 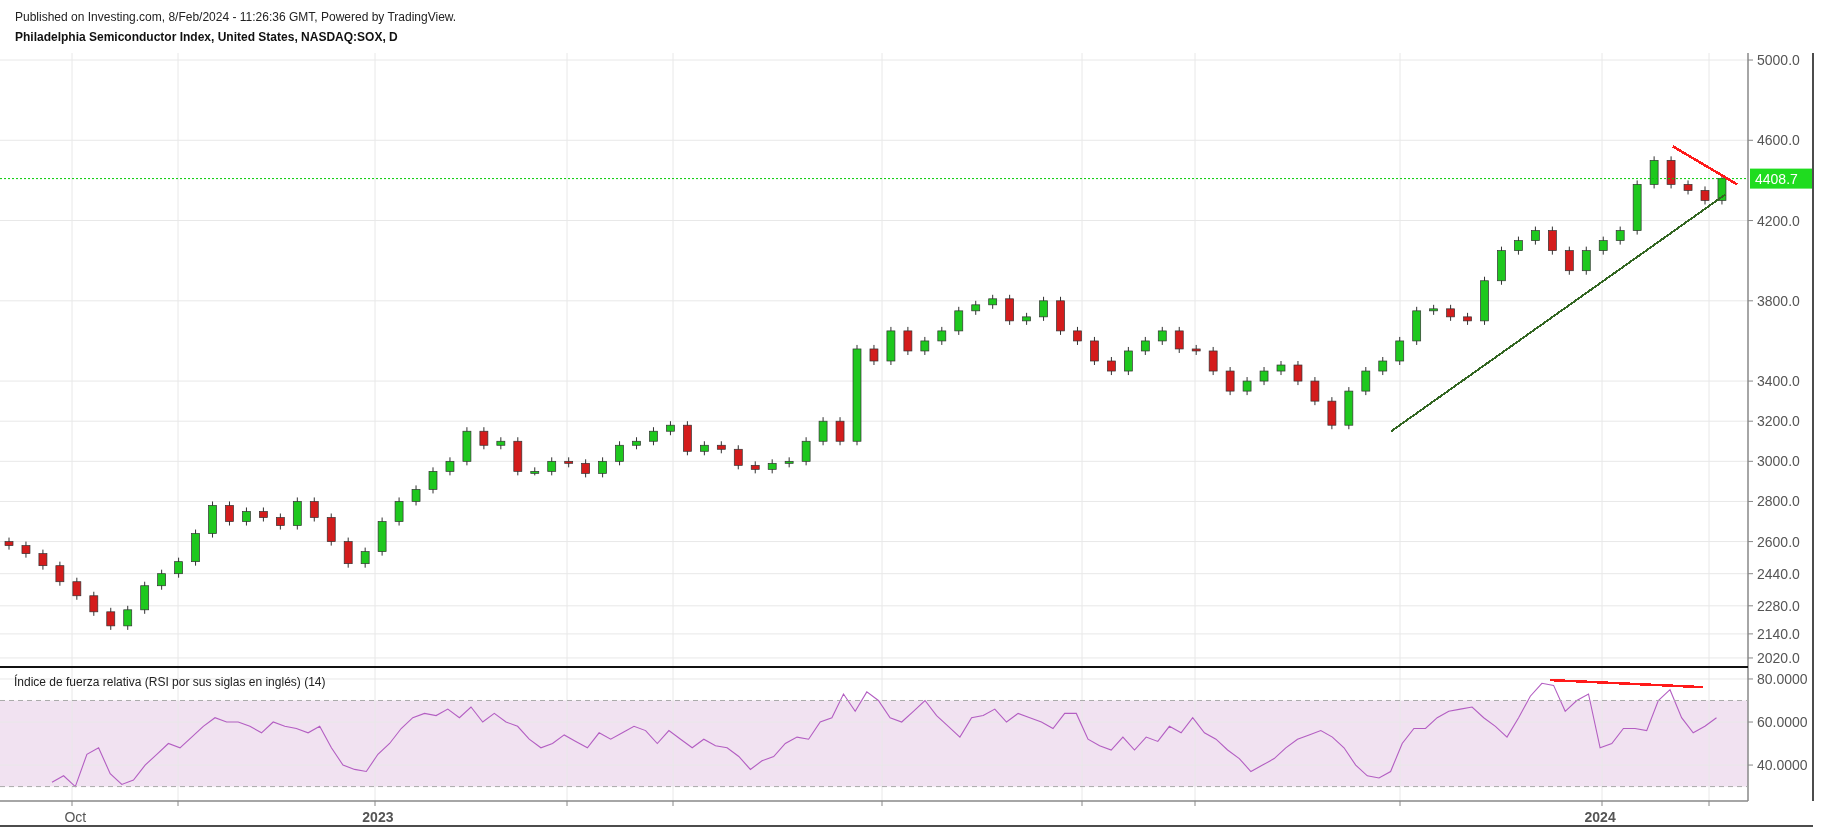 What do you see at coordinates (1778, 381) in the screenshot?
I see `axis-label: 3400.0` at bounding box center [1778, 381].